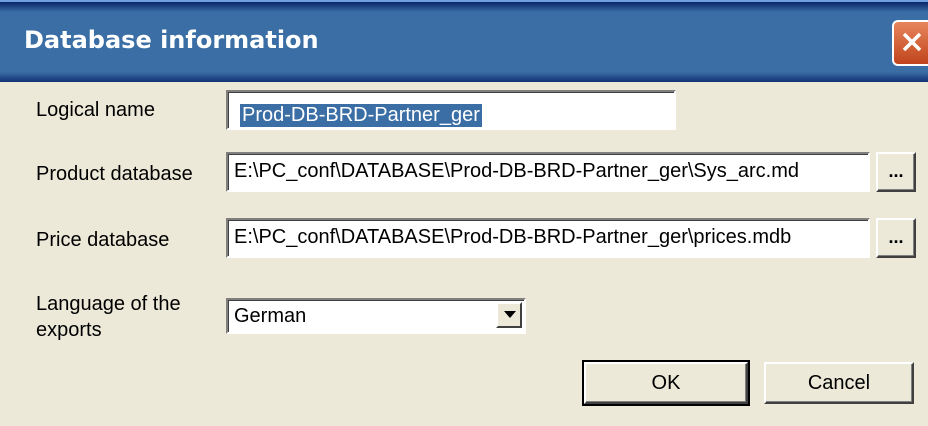  What do you see at coordinates (270, 316) in the screenshot?
I see `language-selected-value: German` at bounding box center [270, 316].